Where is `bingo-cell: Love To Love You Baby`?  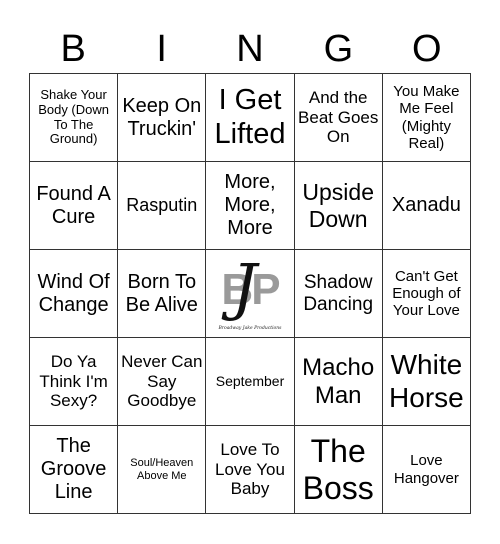 bingo-cell: Love To Love You Baby is located at coordinates (250, 470).